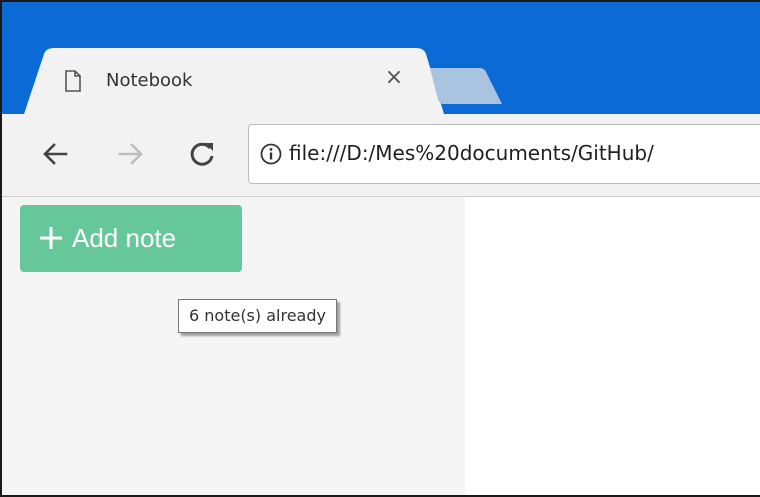  Describe the element at coordinates (394, 78) in the screenshot. I see `tab-close-icon: ×` at that location.